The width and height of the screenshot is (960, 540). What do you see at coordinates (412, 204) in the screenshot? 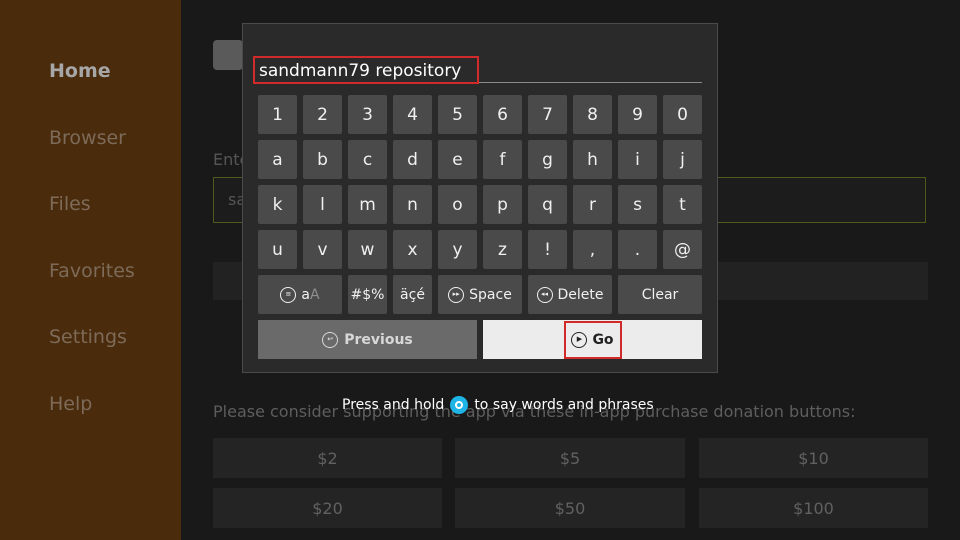
I see `key-n: n` at bounding box center [412, 204].